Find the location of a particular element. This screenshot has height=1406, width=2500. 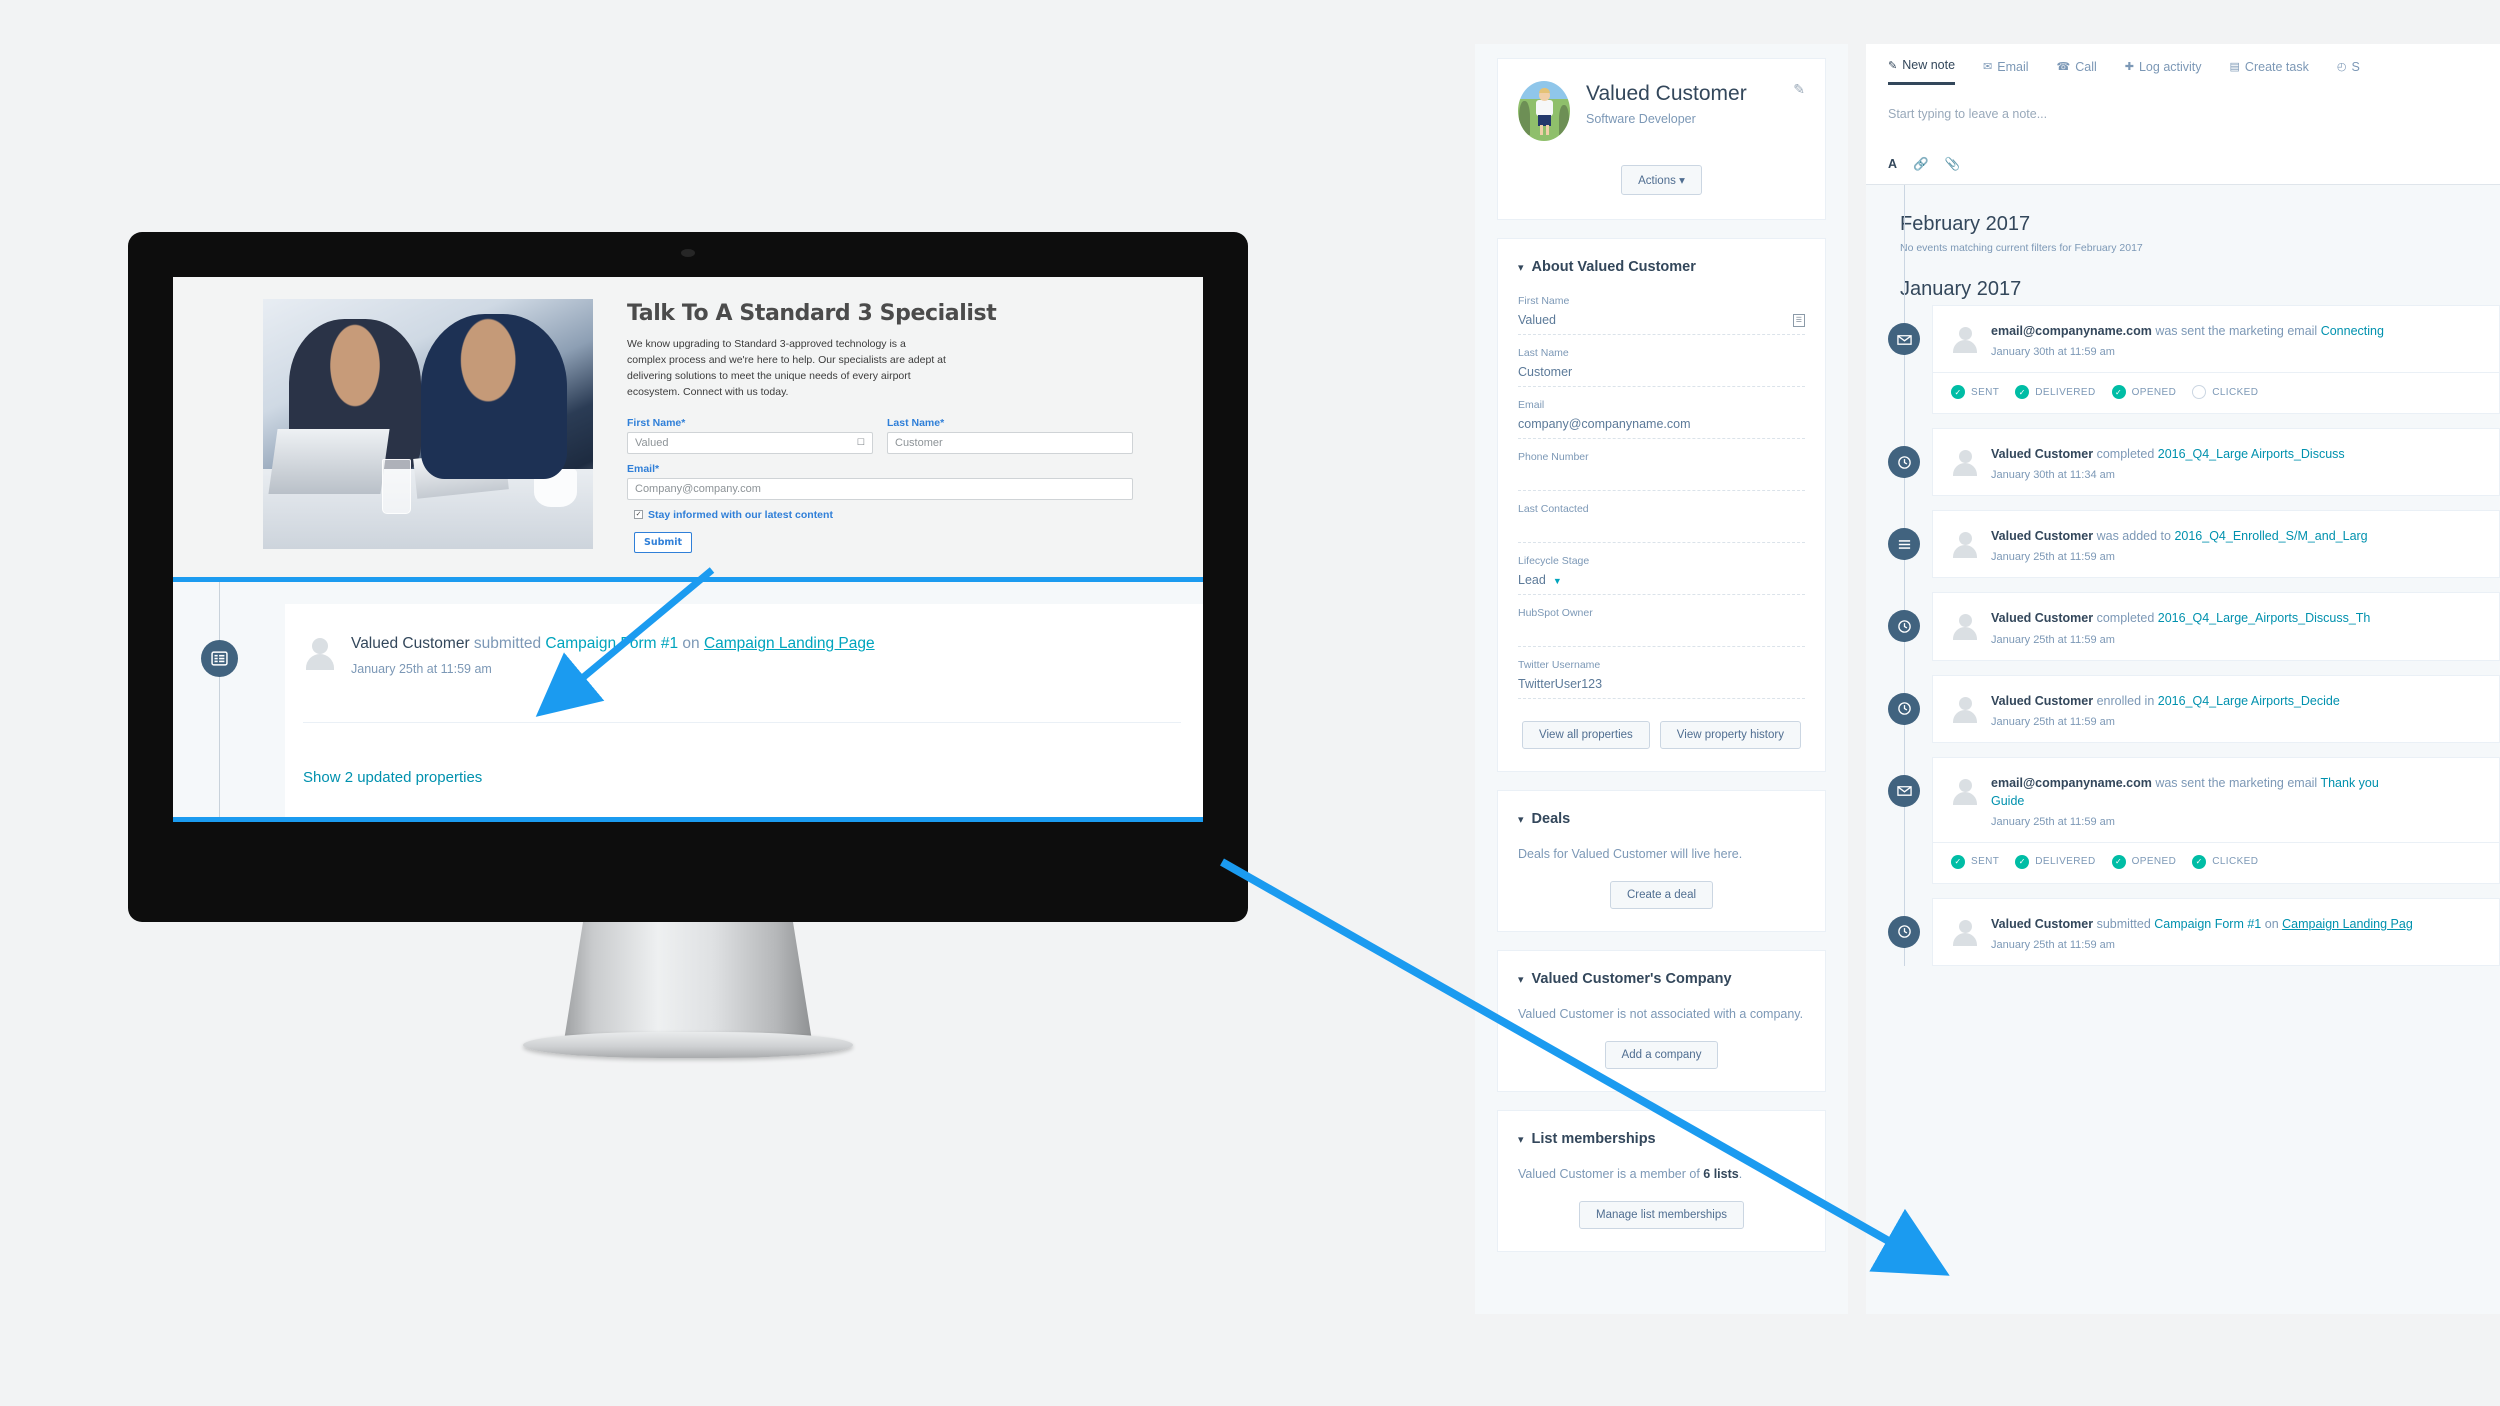

workflow-icon is located at coordinates (1904, 626).